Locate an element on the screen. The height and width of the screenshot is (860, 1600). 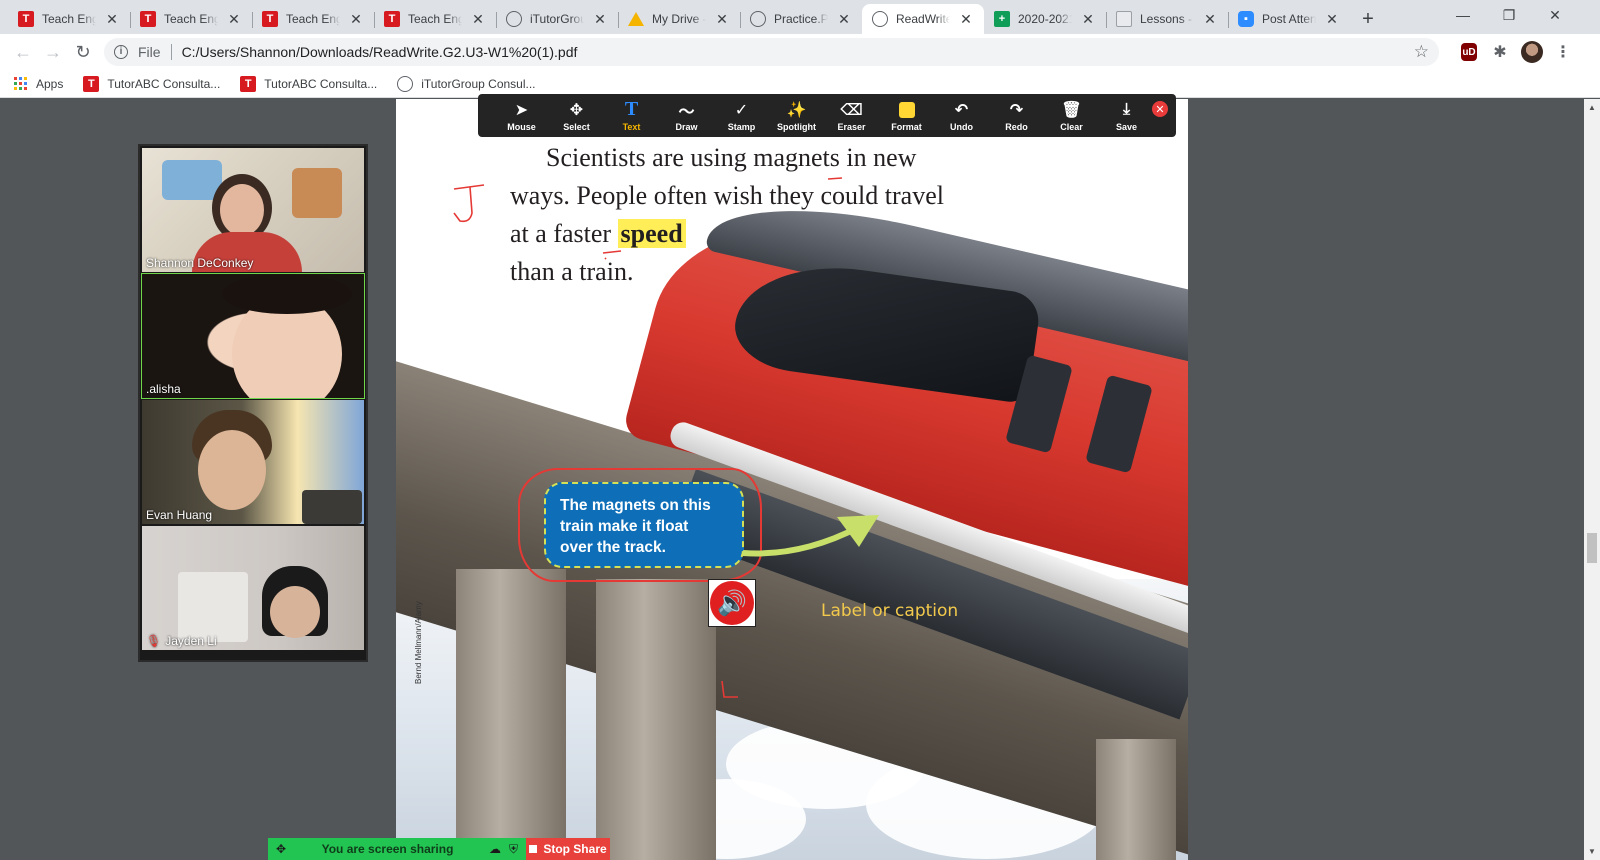
browser-tab: Practice.Ph ✕ is located at coordinates (801, 19).